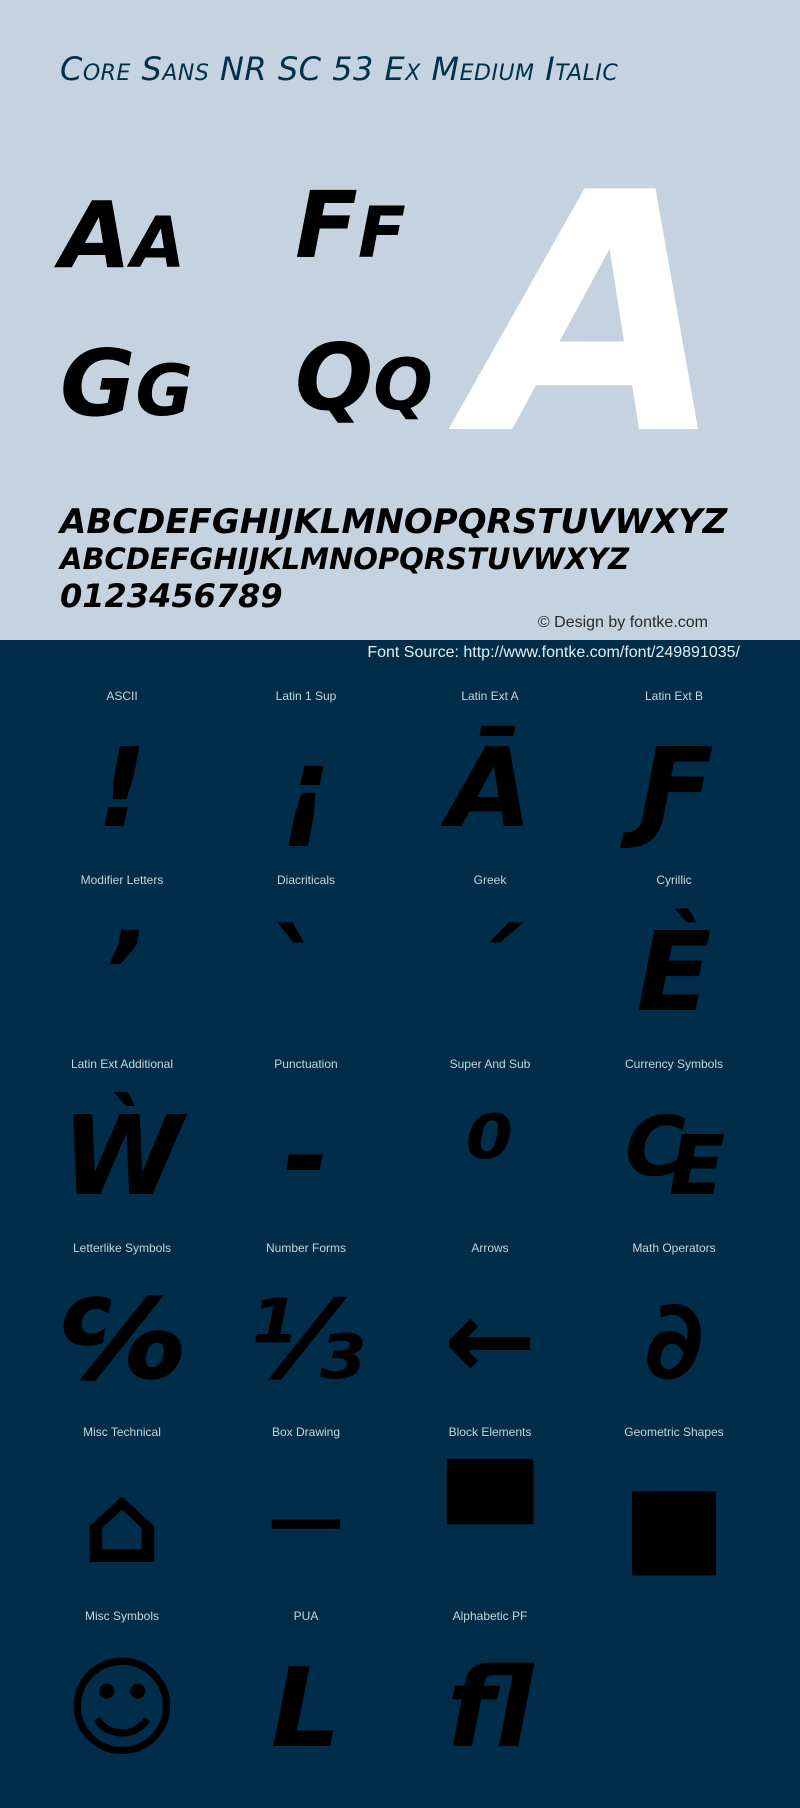 The image size is (800, 1808). I want to click on block-label: PUA, so click(306, 1616).